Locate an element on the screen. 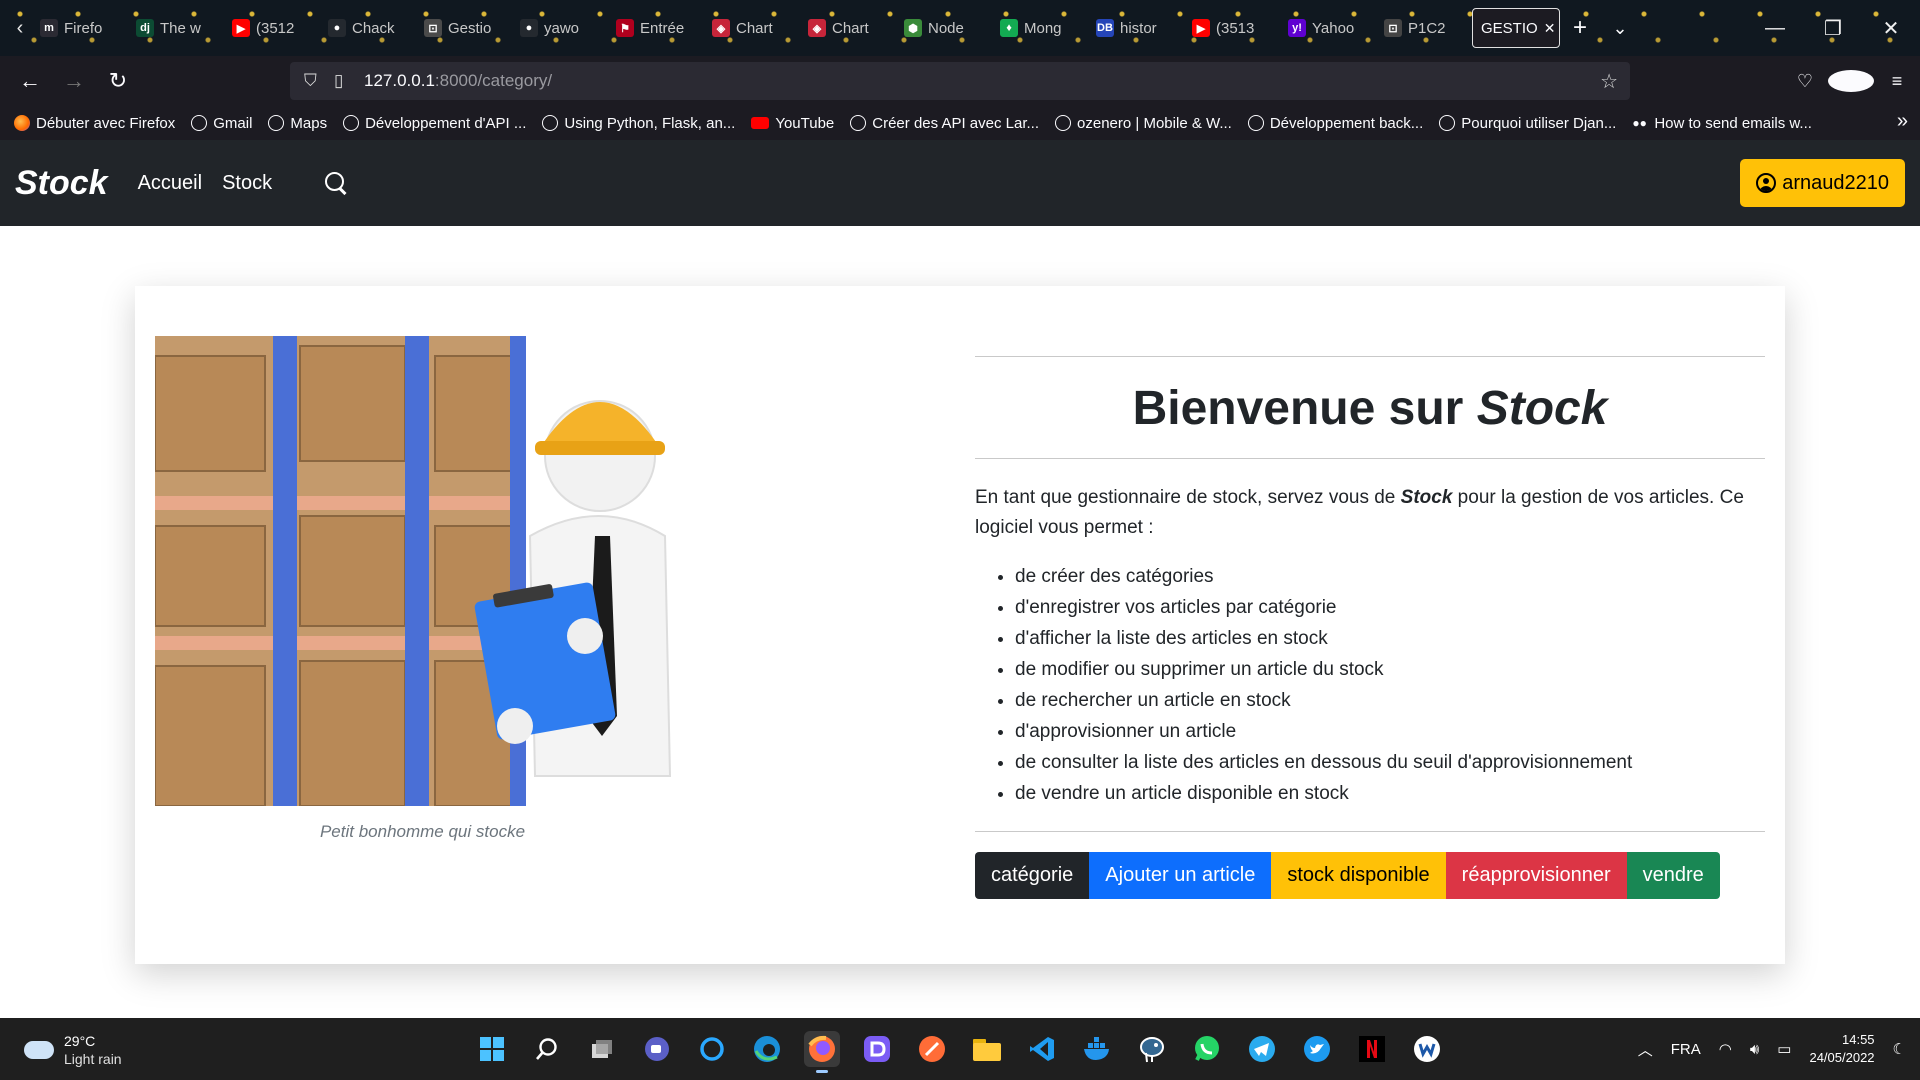 This screenshot has width=1920, height=1080. sell-button: vendre is located at coordinates (1673, 875).